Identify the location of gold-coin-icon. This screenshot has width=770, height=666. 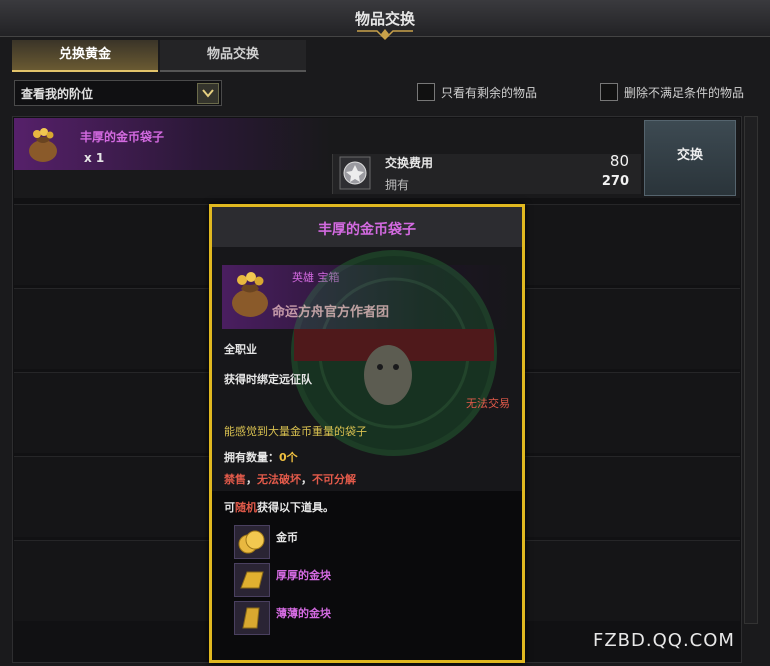
(252, 542).